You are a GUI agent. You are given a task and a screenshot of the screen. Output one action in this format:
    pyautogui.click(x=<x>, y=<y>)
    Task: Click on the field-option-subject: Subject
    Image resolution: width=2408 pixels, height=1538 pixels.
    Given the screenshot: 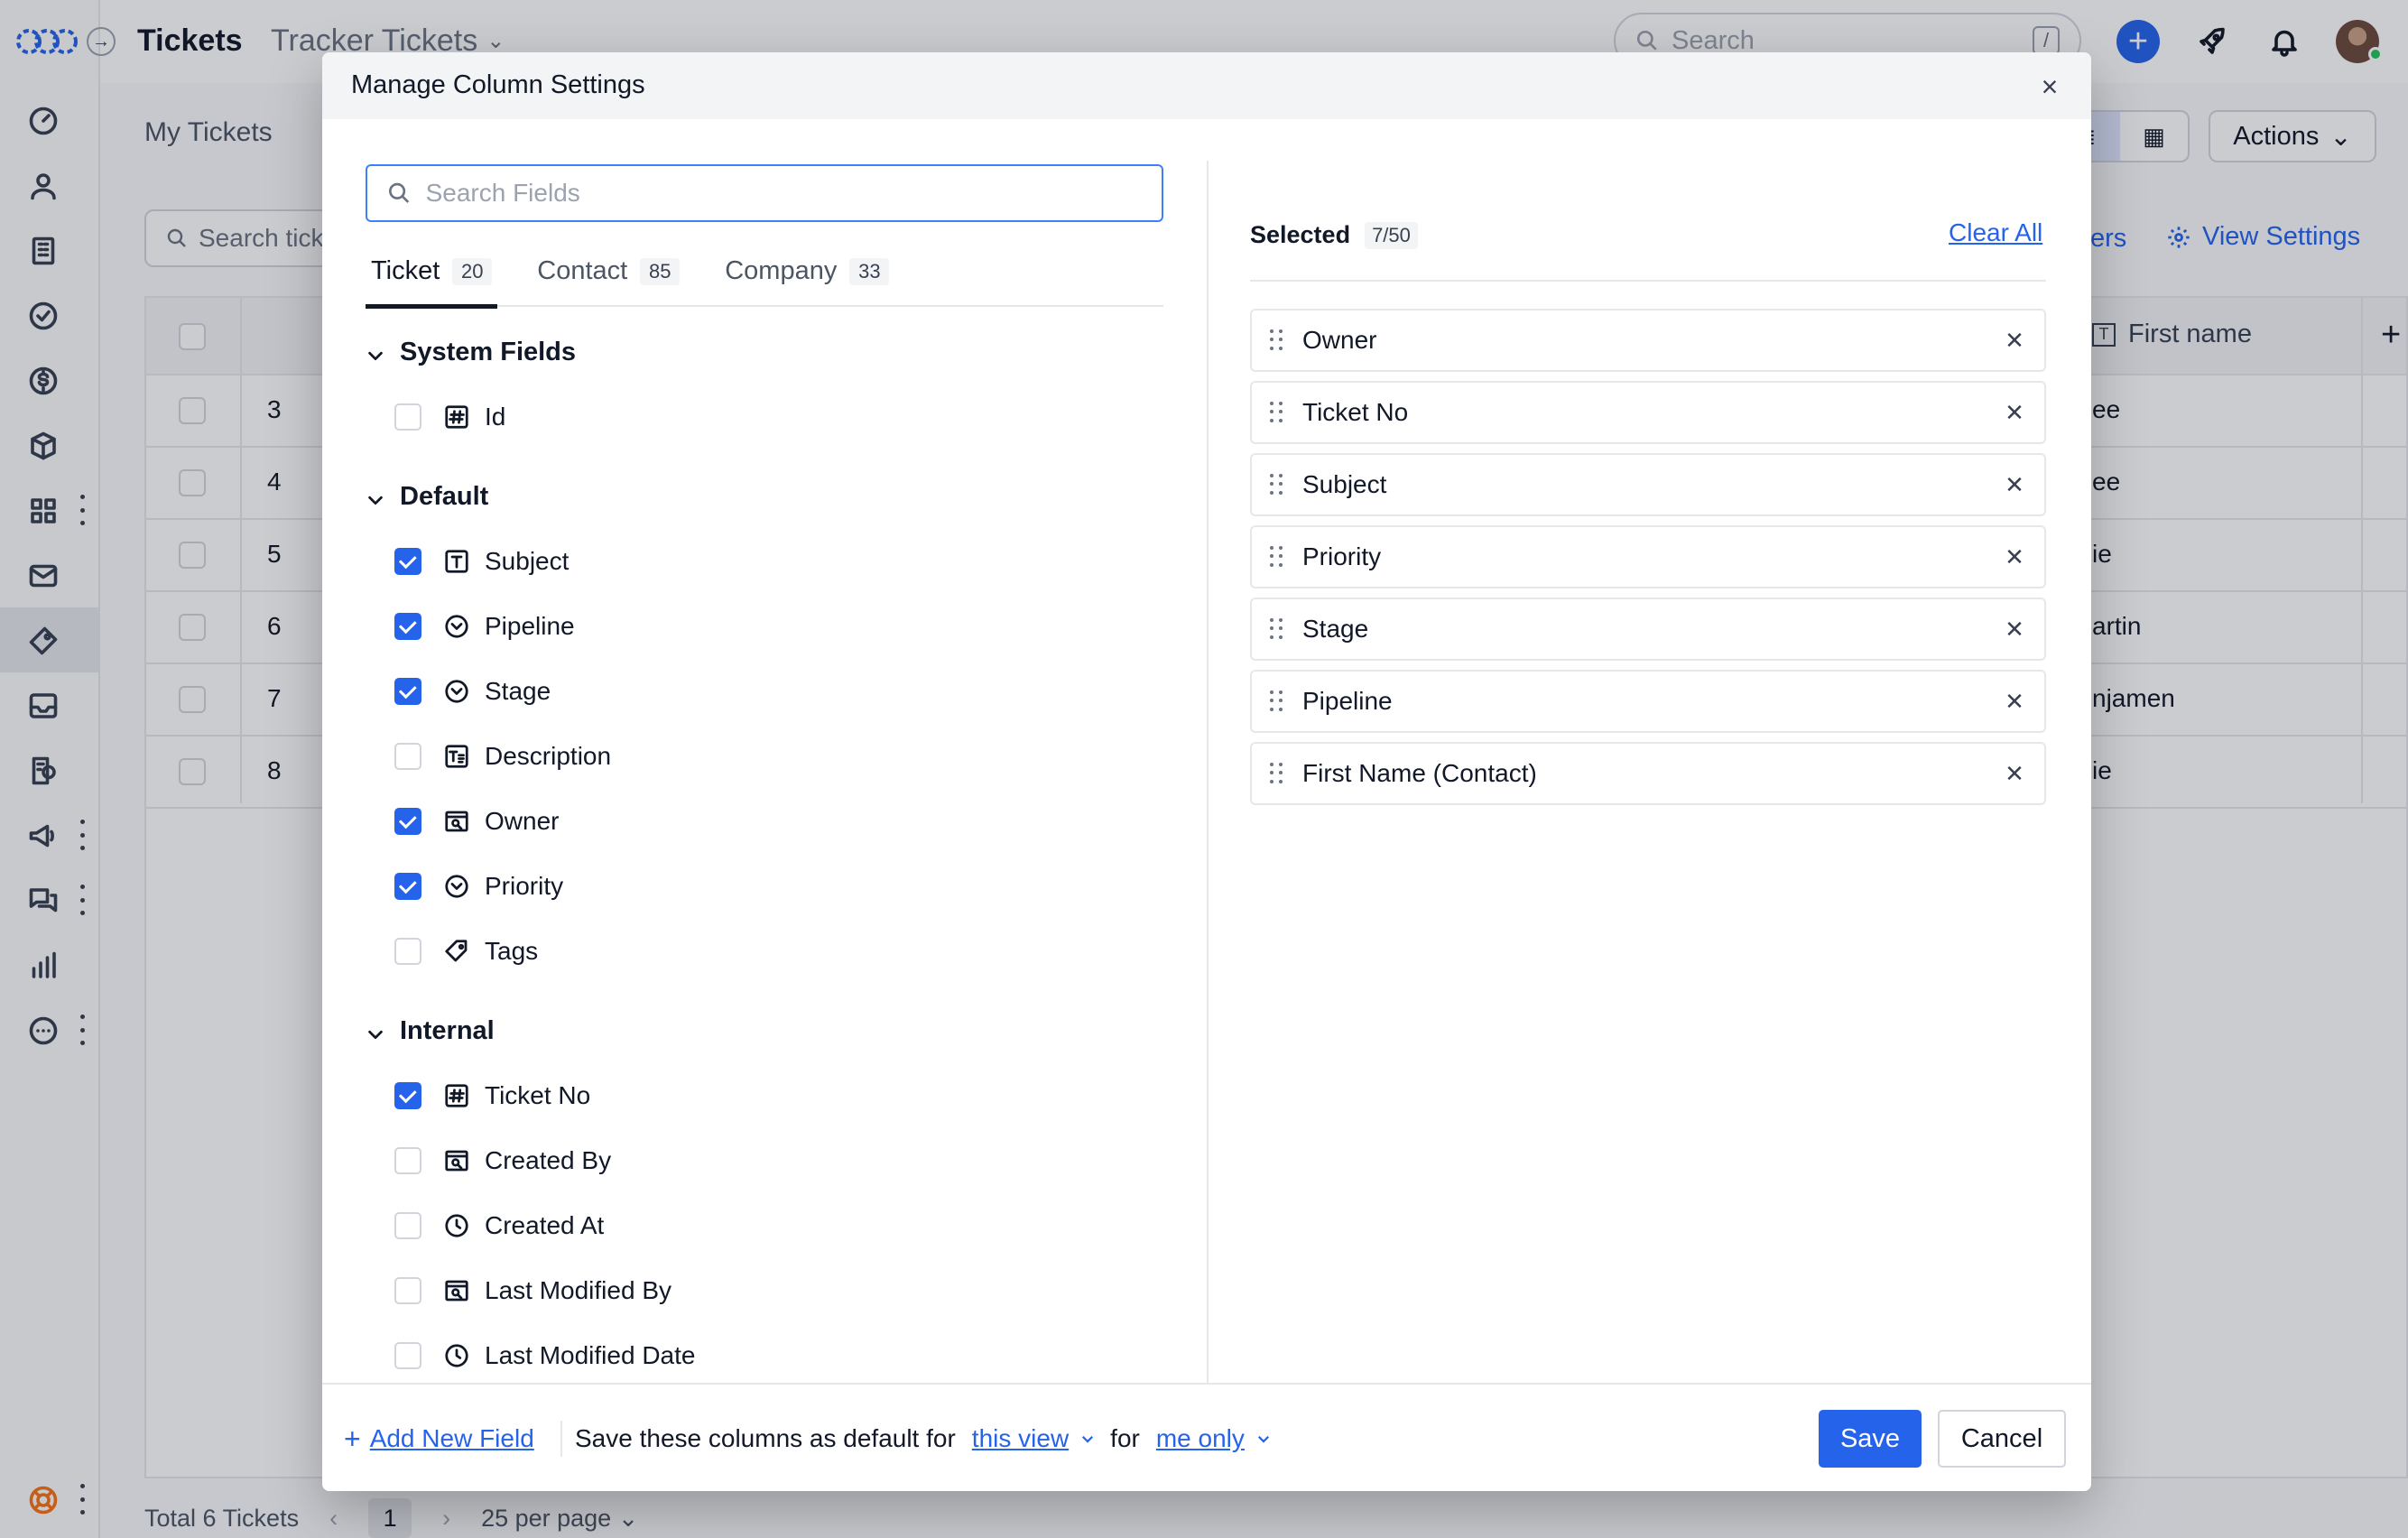 What is the action you would take?
    pyautogui.click(x=481, y=561)
    